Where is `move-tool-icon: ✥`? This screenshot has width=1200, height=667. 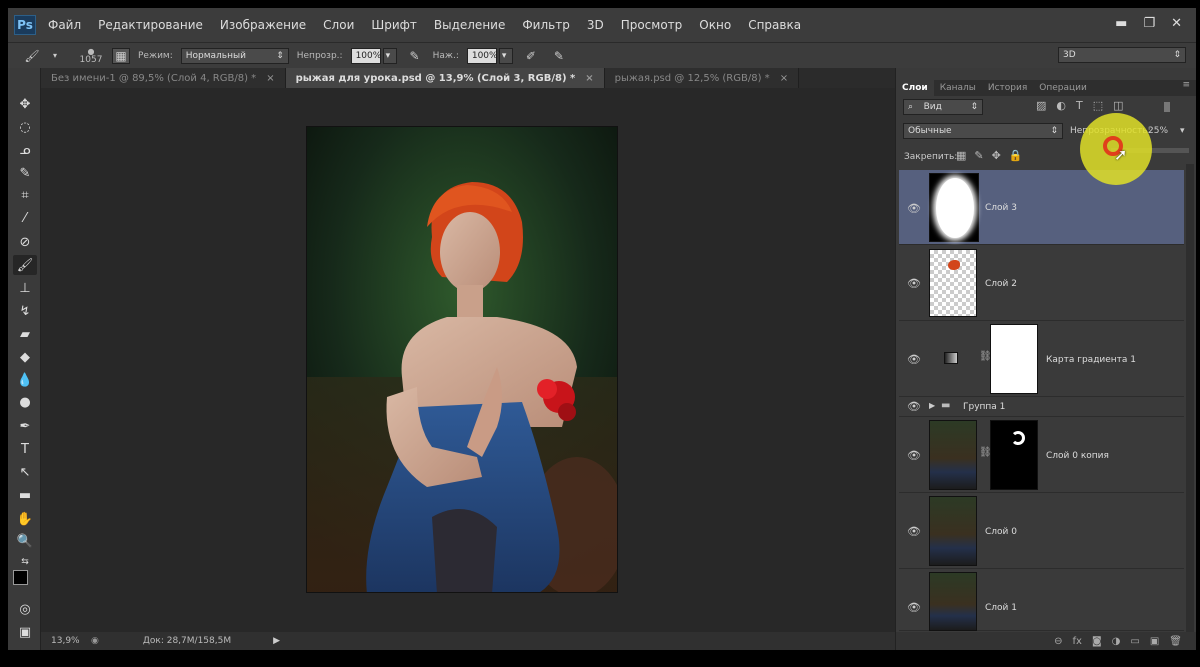 move-tool-icon: ✥ is located at coordinates (25, 104).